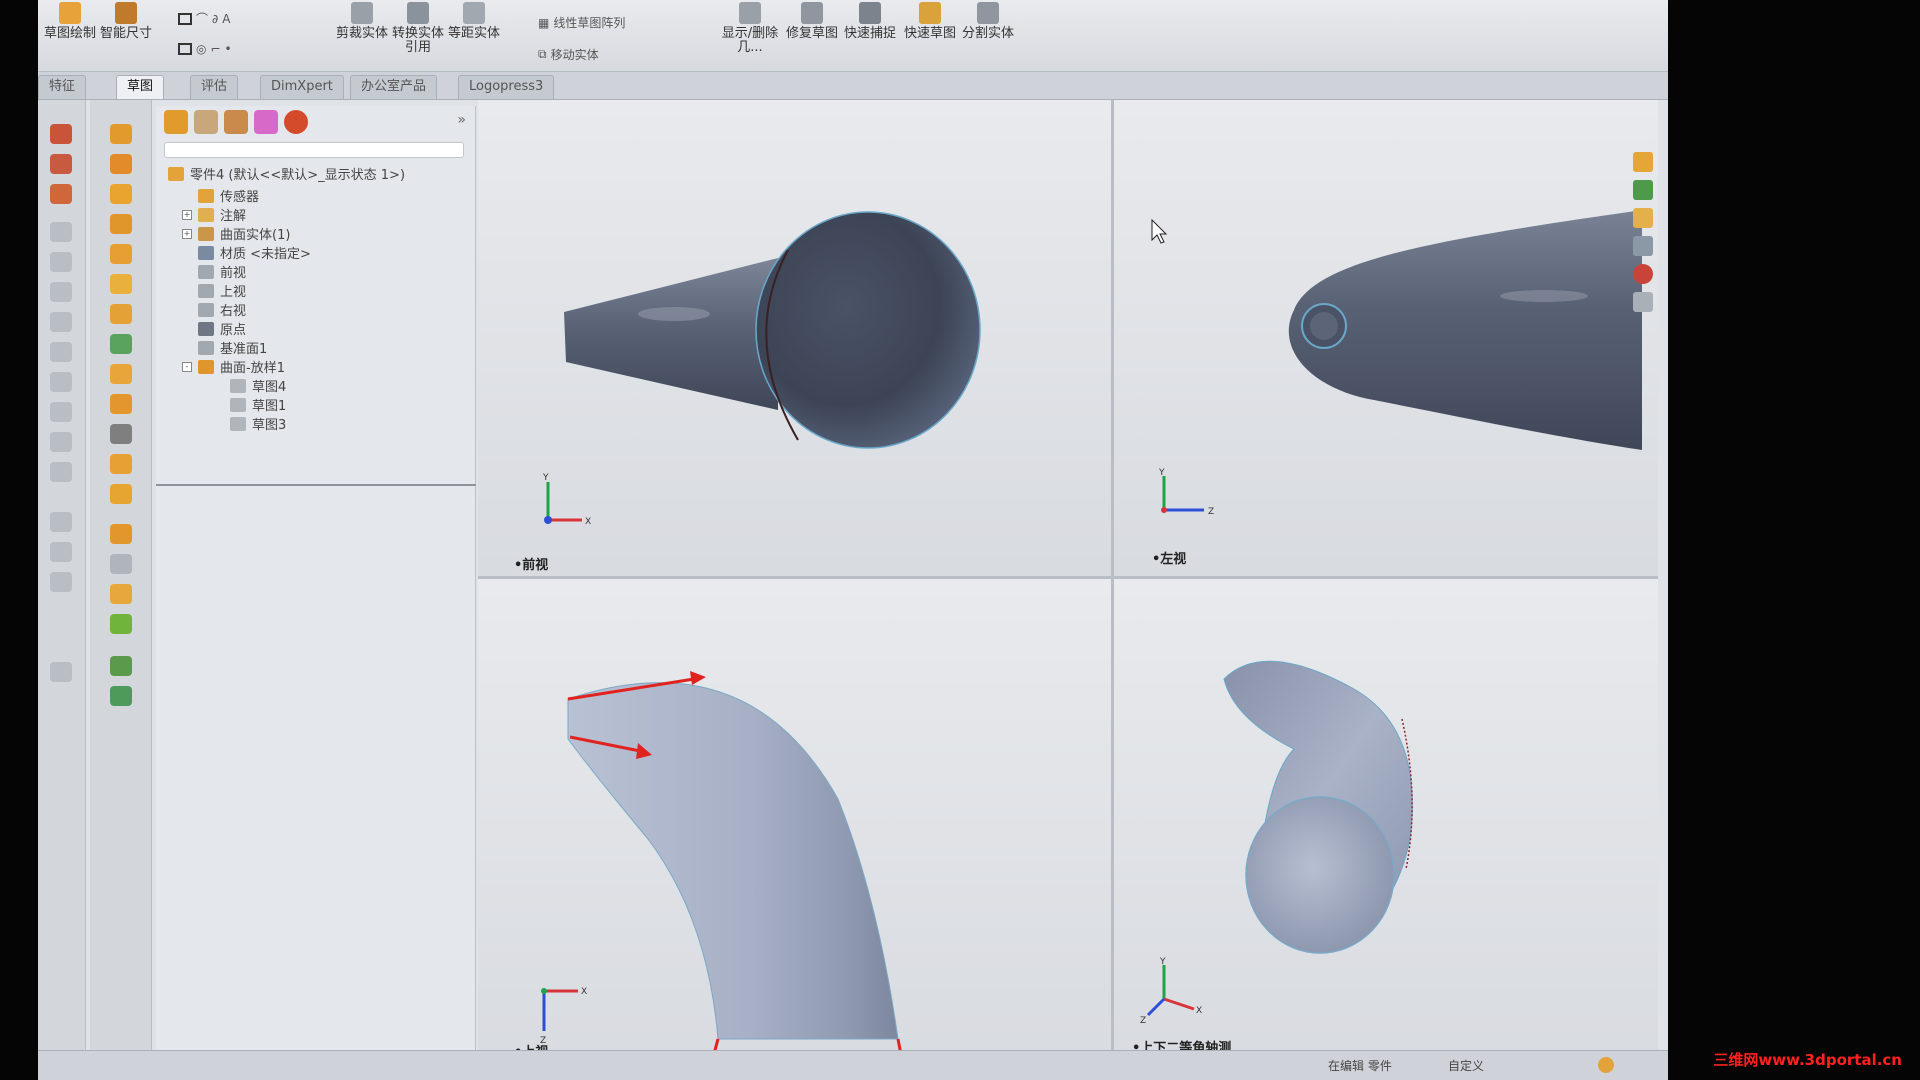  I want to click on property-manager-tab-icon, so click(206, 122).